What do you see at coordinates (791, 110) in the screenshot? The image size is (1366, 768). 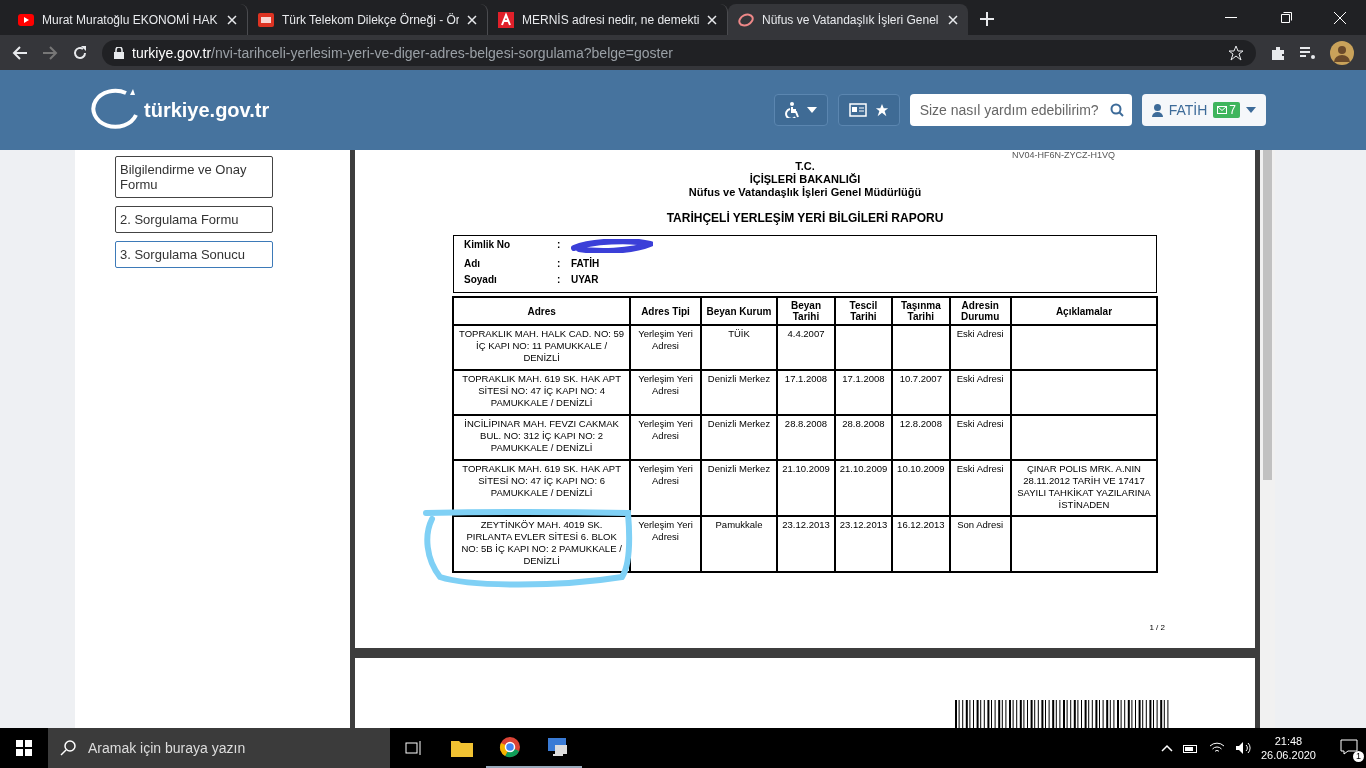 I see `accessibility-icon` at bounding box center [791, 110].